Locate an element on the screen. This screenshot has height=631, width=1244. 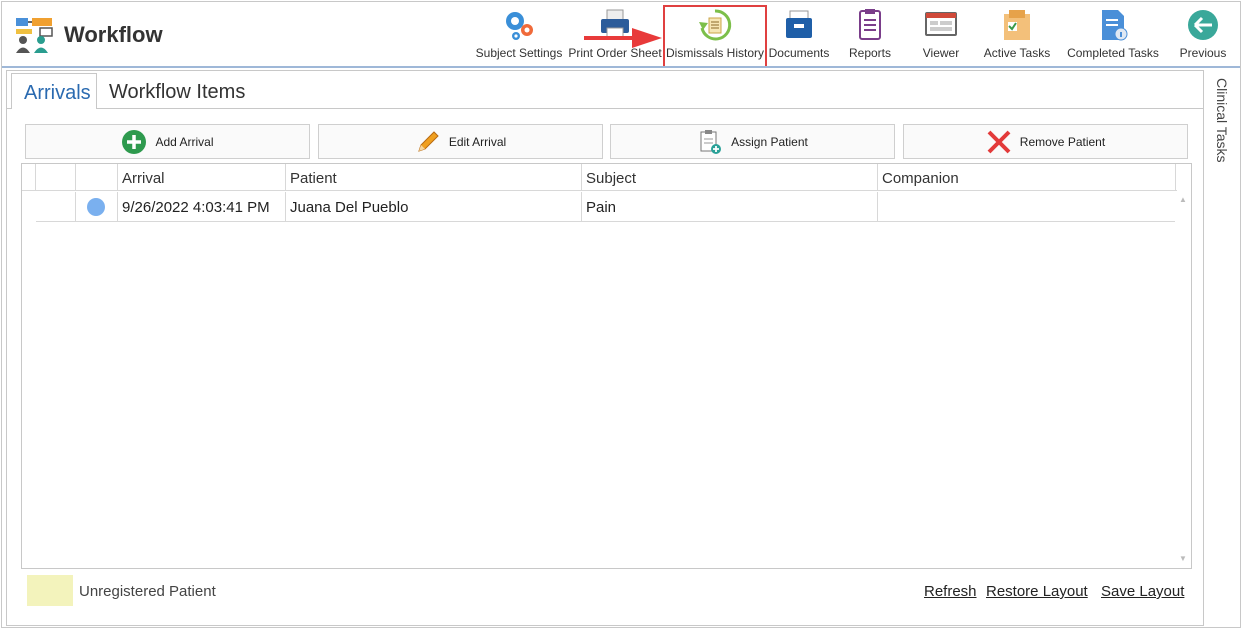
red-arrow-annotation is located at coordinates (623, 38).